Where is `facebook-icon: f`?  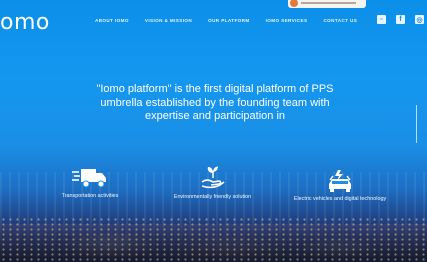
facebook-icon: f is located at coordinates (400, 19).